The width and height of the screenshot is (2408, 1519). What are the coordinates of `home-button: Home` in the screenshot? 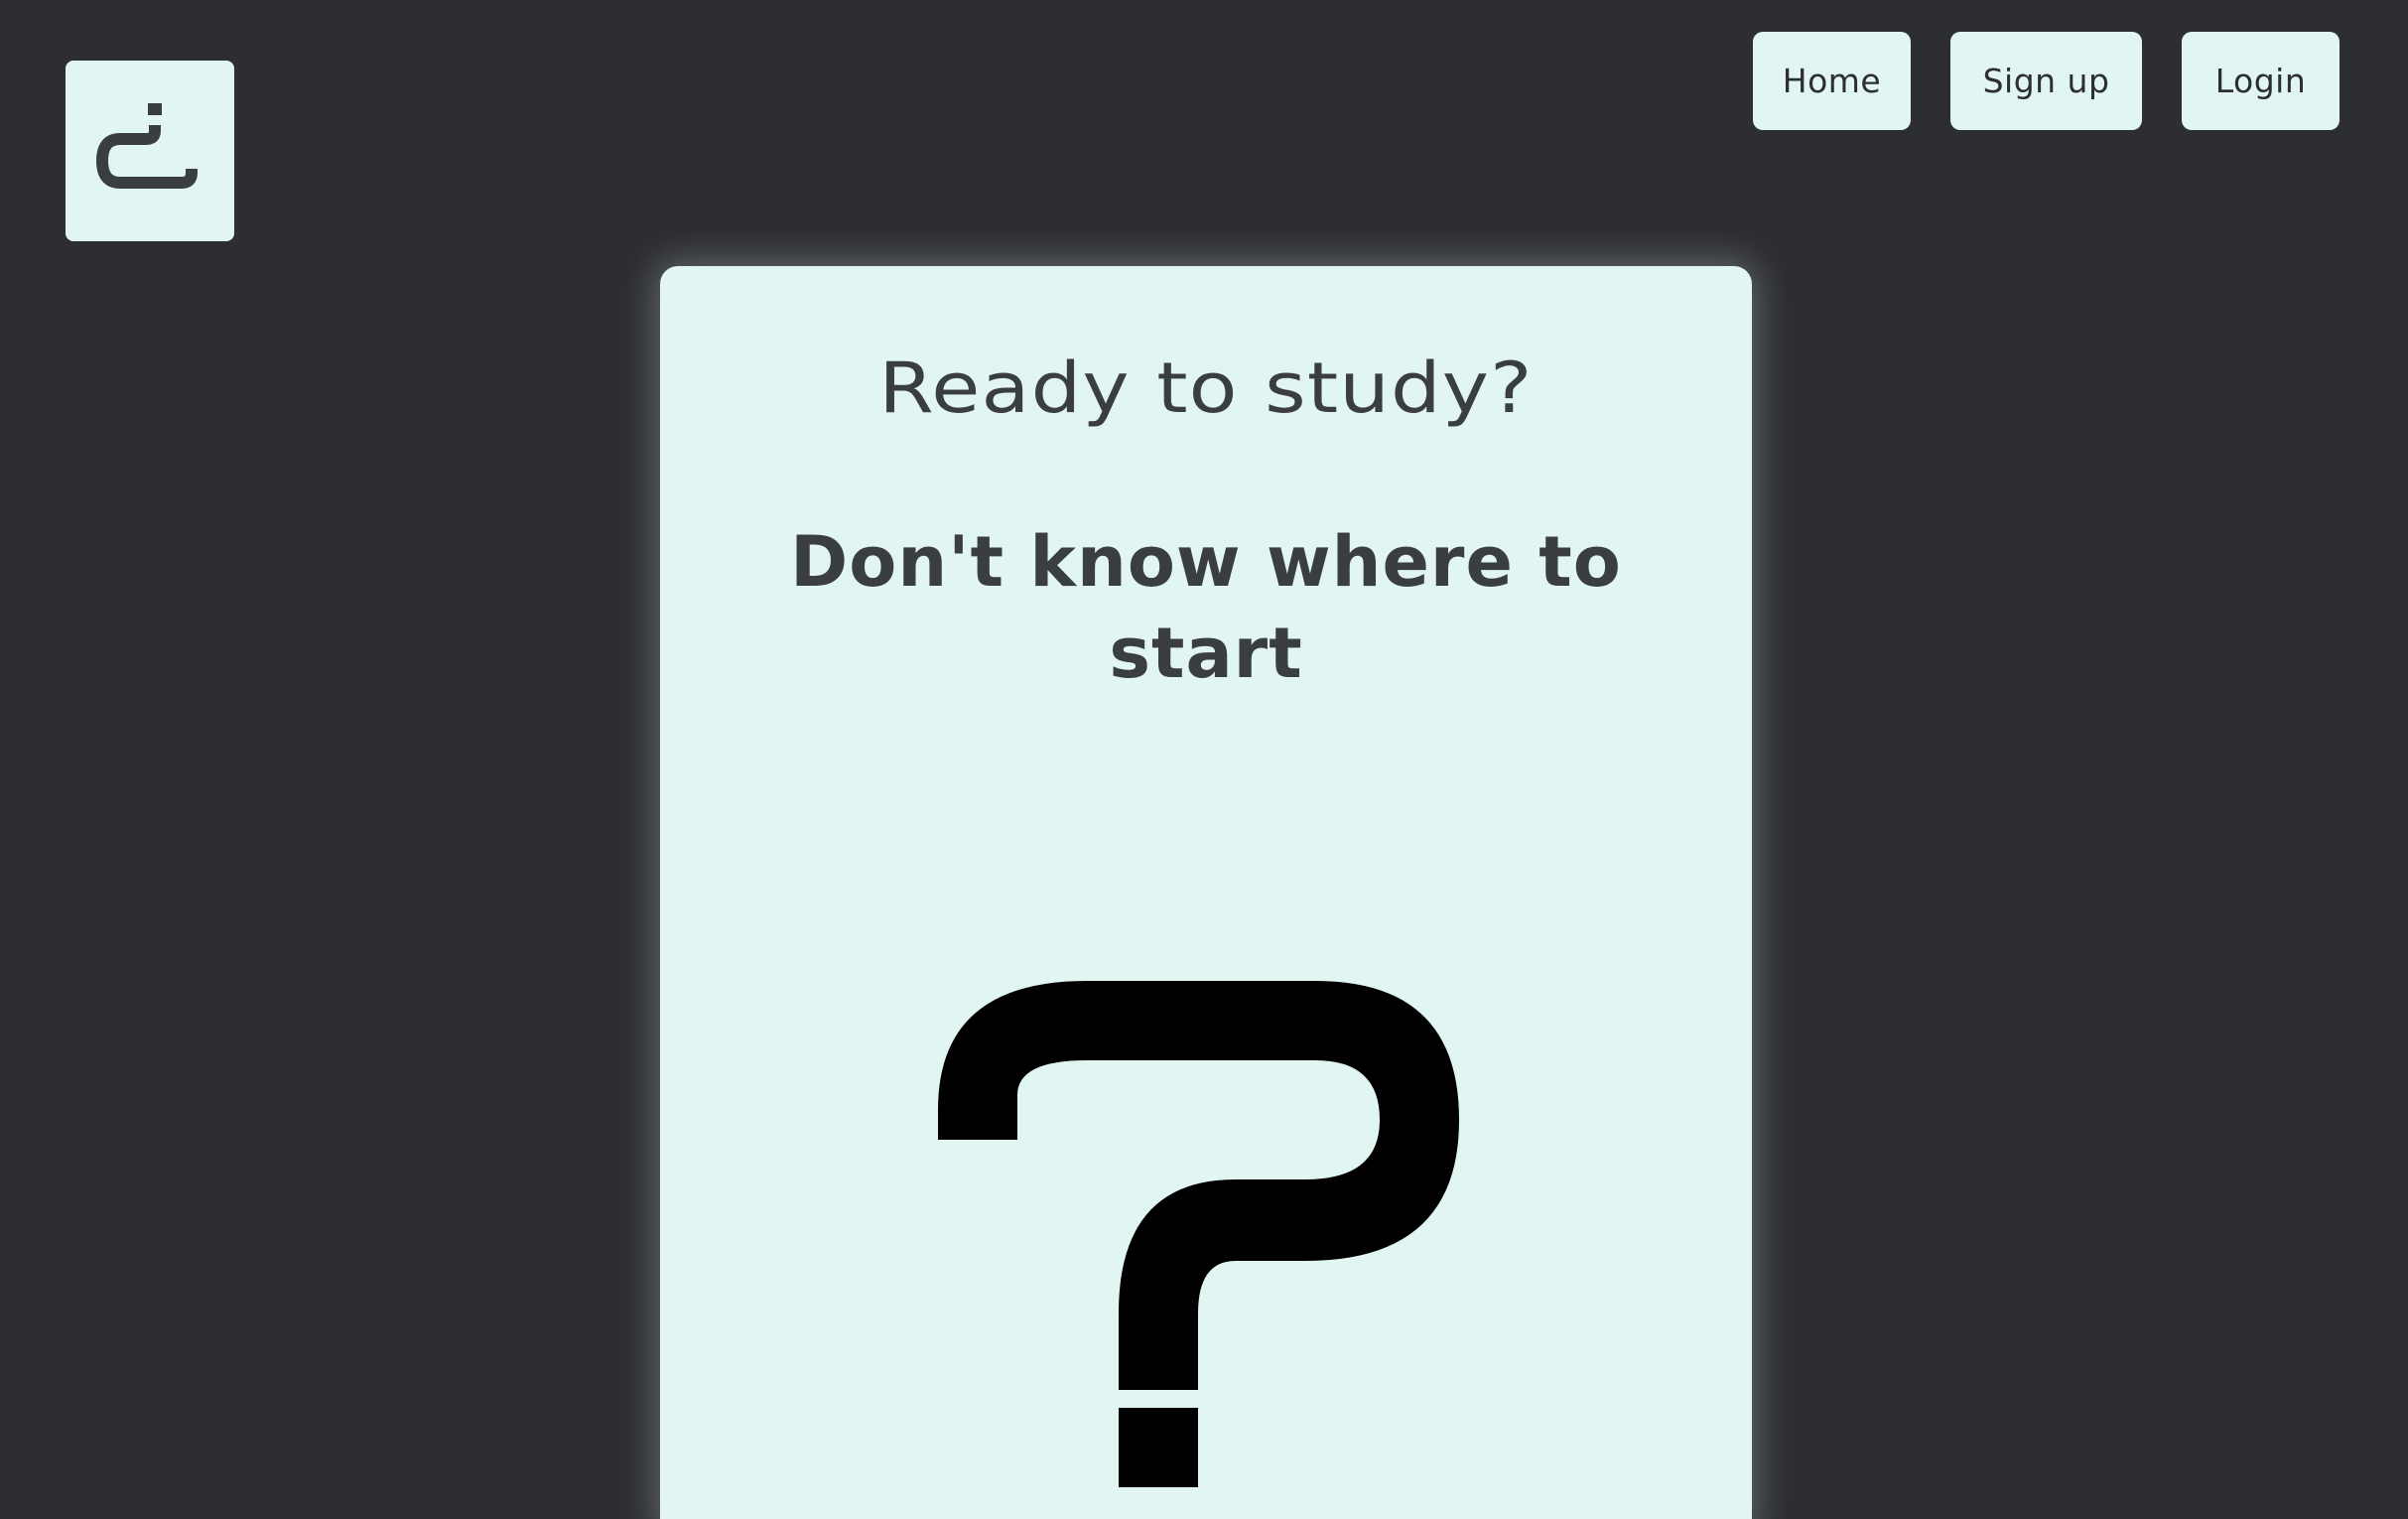 It's located at (1832, 81).